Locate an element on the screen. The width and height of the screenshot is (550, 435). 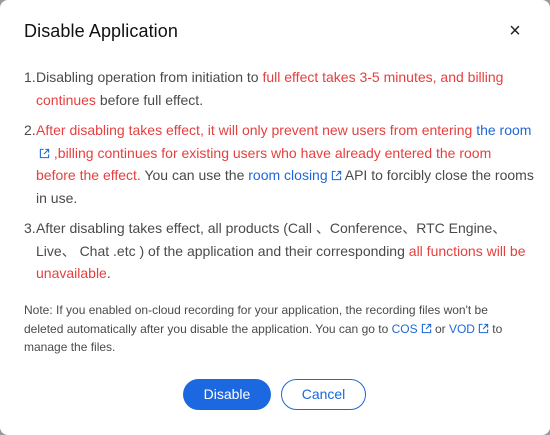
link-label: the room is located at coordinates (504, 130).